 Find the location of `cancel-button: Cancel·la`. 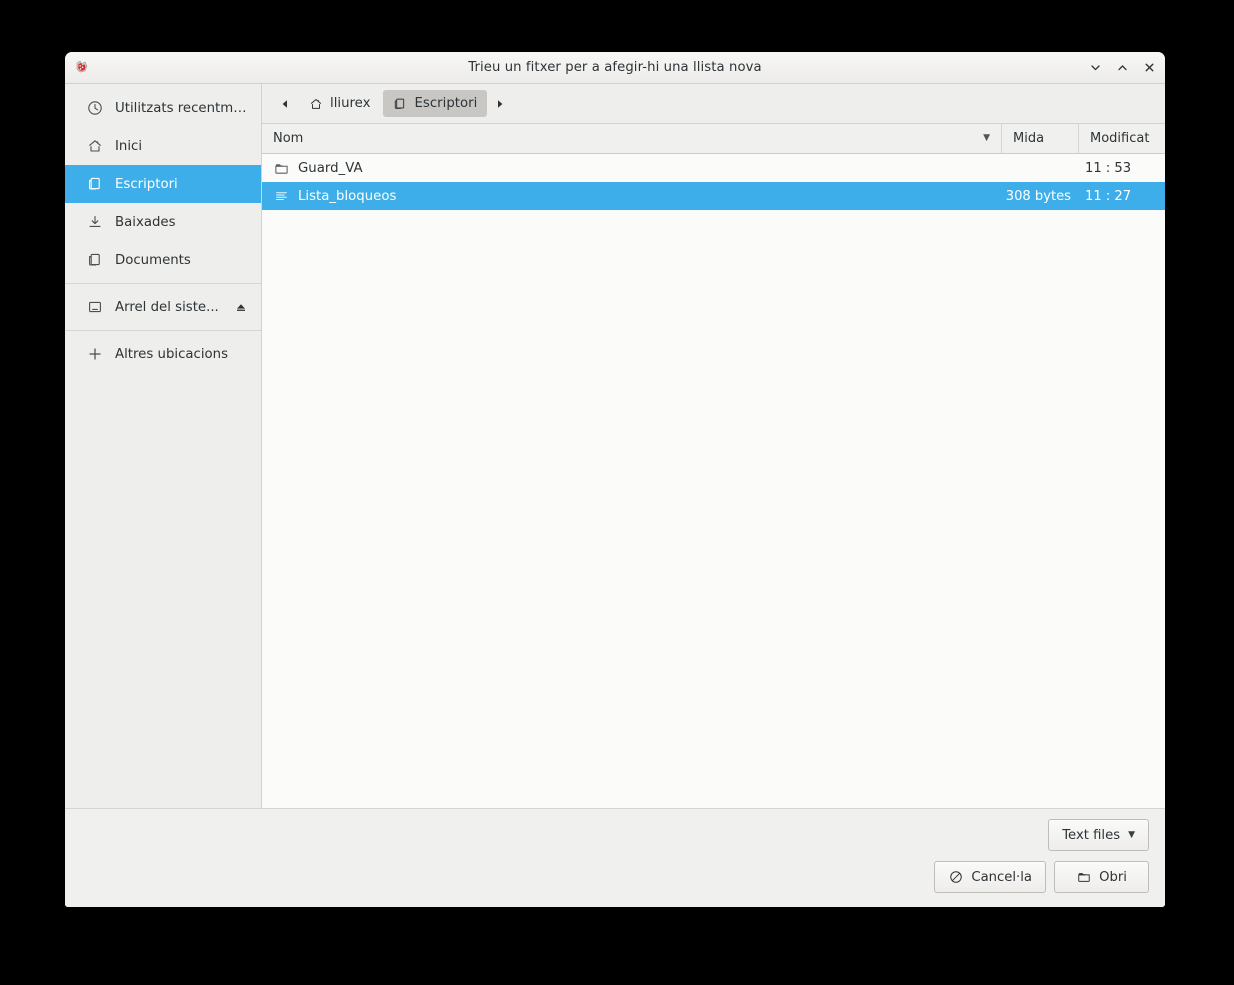

cancel-button: Cancel·la is located at coordinates (990, 877).